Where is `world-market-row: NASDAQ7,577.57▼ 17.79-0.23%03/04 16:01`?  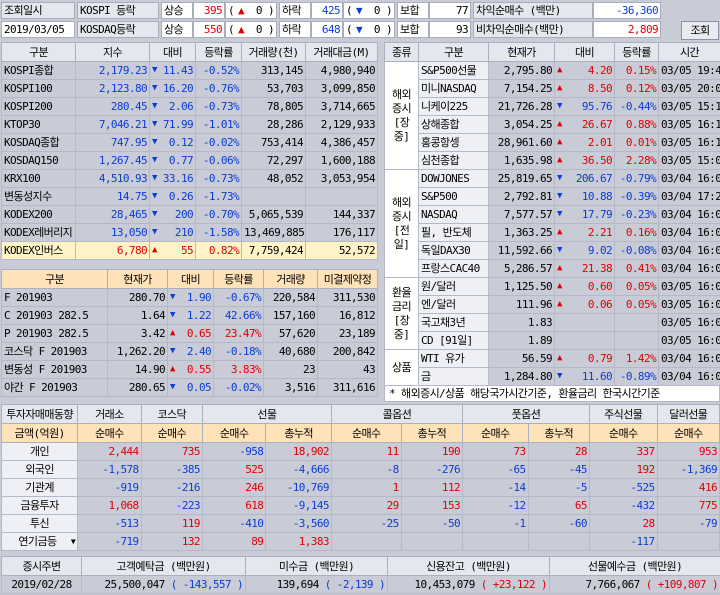 world-market-row: NASDAQ7,577.57▼ 17.79-0.23%03/04 16:01 is located at coordinates (552, 214).